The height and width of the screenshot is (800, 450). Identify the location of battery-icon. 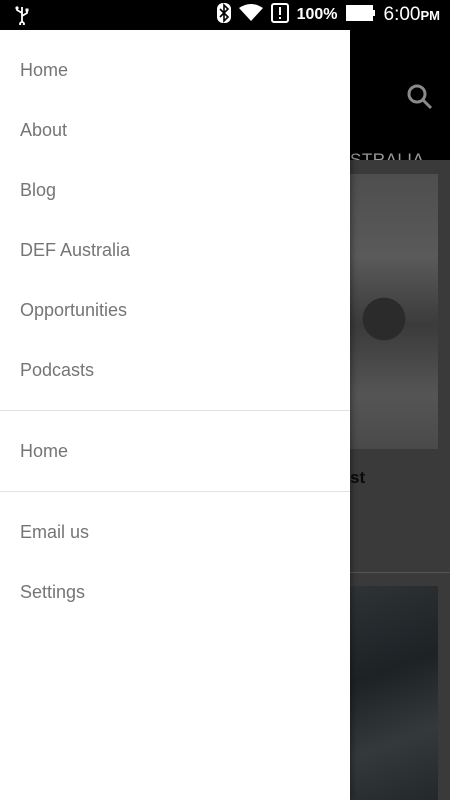
(360, 15).